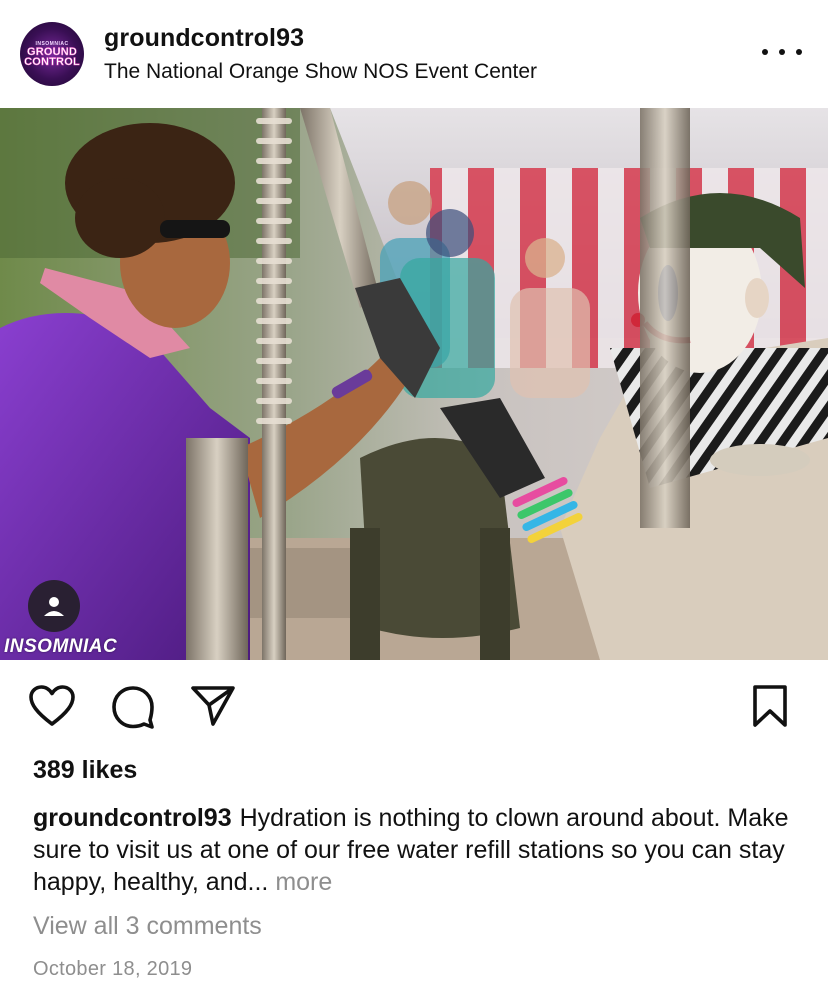 The image size is (828, 1007). What do you see at coordinates (204, 38) in the screenshot?
I see `post-username: groundcontrol93` at bounding box center [204, 38].